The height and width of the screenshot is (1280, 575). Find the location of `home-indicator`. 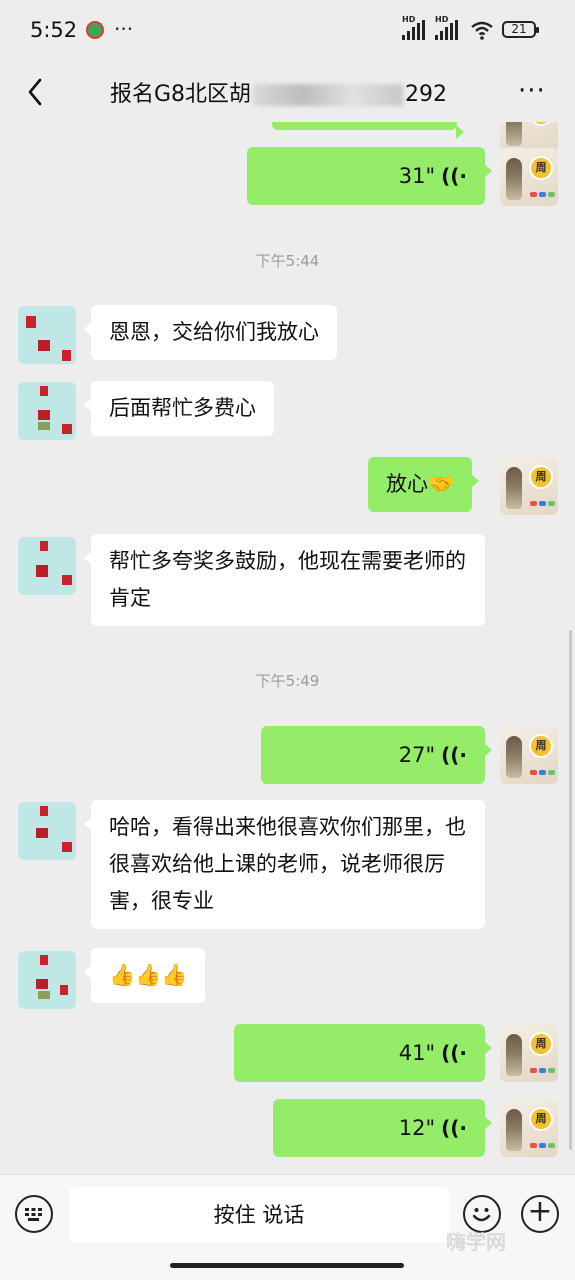

home-indicator is located at coordinates (287, 1265).